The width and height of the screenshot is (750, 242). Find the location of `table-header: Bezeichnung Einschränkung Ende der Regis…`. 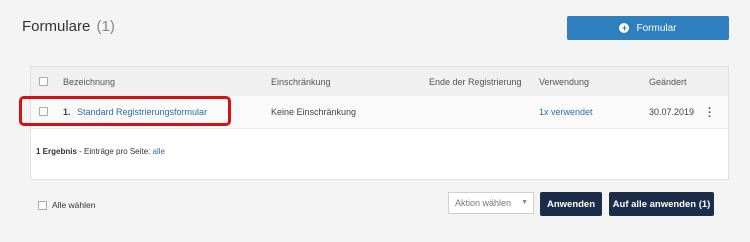

table-header: Bezeichnung Einschränkung Ende der Regis… is located at coordinates (379, 82).